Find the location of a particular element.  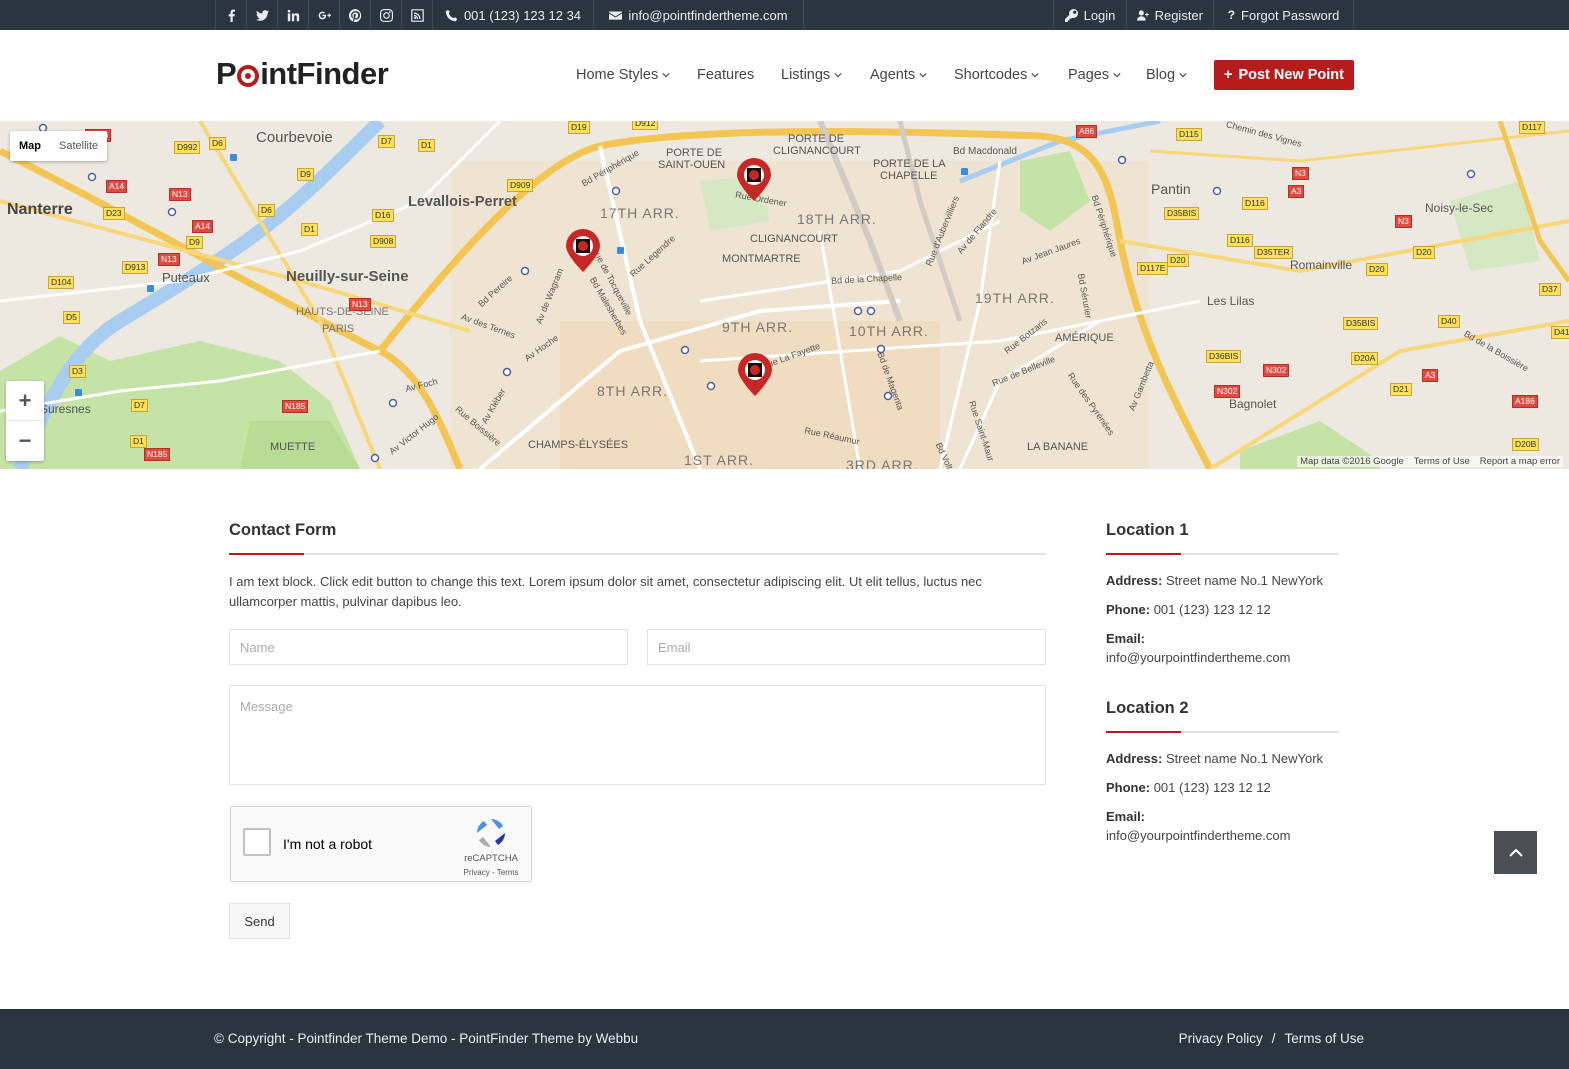

map-label: 1ST ARR. is located at coordinates (719, 460).